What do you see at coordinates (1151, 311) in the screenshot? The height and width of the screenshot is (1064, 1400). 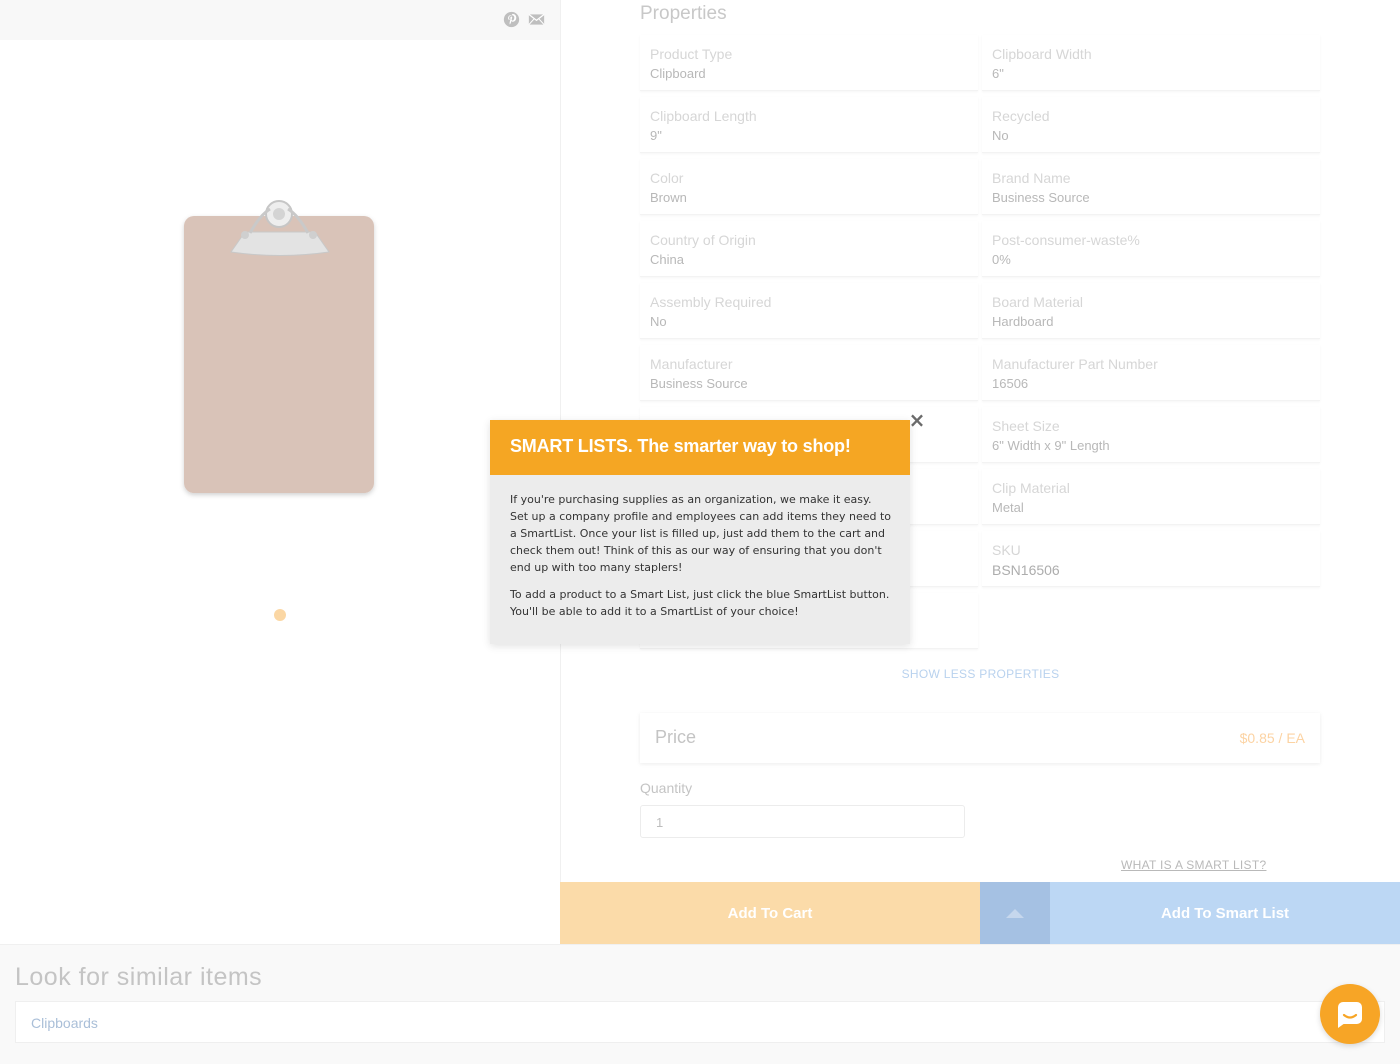 I see `property-board-material: Board Material Hardboard` at bounding box center [1151, 311].